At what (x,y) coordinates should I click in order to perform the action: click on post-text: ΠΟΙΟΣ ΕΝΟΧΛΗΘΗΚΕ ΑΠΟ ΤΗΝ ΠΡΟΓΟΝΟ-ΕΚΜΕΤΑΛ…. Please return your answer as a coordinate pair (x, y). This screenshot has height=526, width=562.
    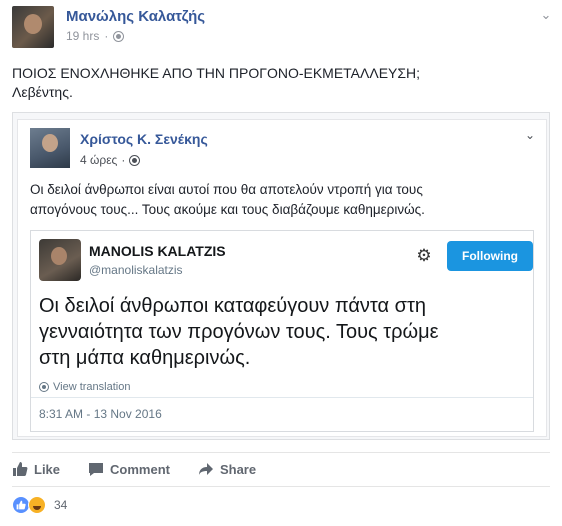
    Looking at the image, I should click on (282, 83).